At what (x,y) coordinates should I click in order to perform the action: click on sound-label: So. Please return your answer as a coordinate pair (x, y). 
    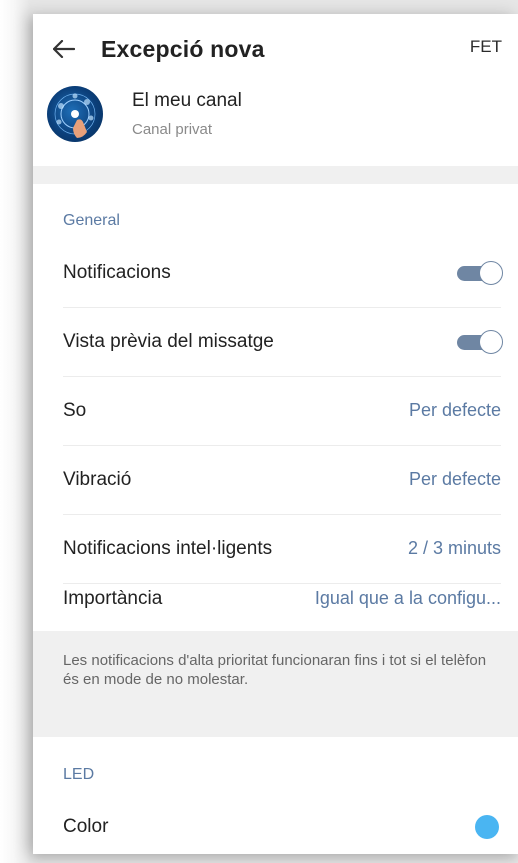
    Looking at the image, I should click on (75, 410).